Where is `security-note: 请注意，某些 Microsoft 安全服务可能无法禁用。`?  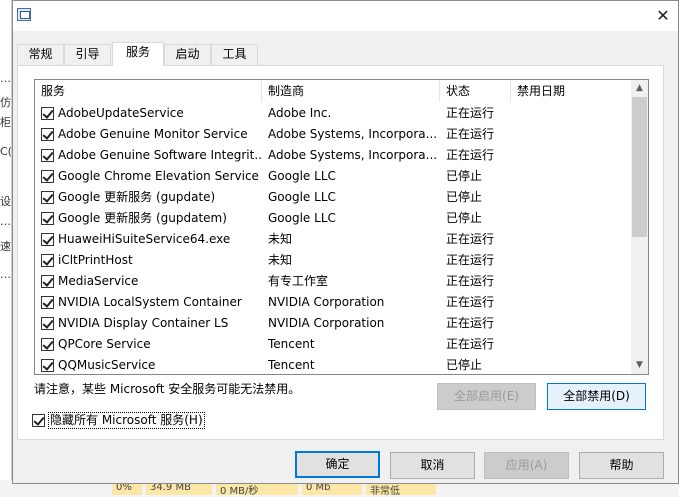
security-note: 请注意，某些 Microsoft 安全服务可能无法禁用。 is located at coordinates (167, 389).